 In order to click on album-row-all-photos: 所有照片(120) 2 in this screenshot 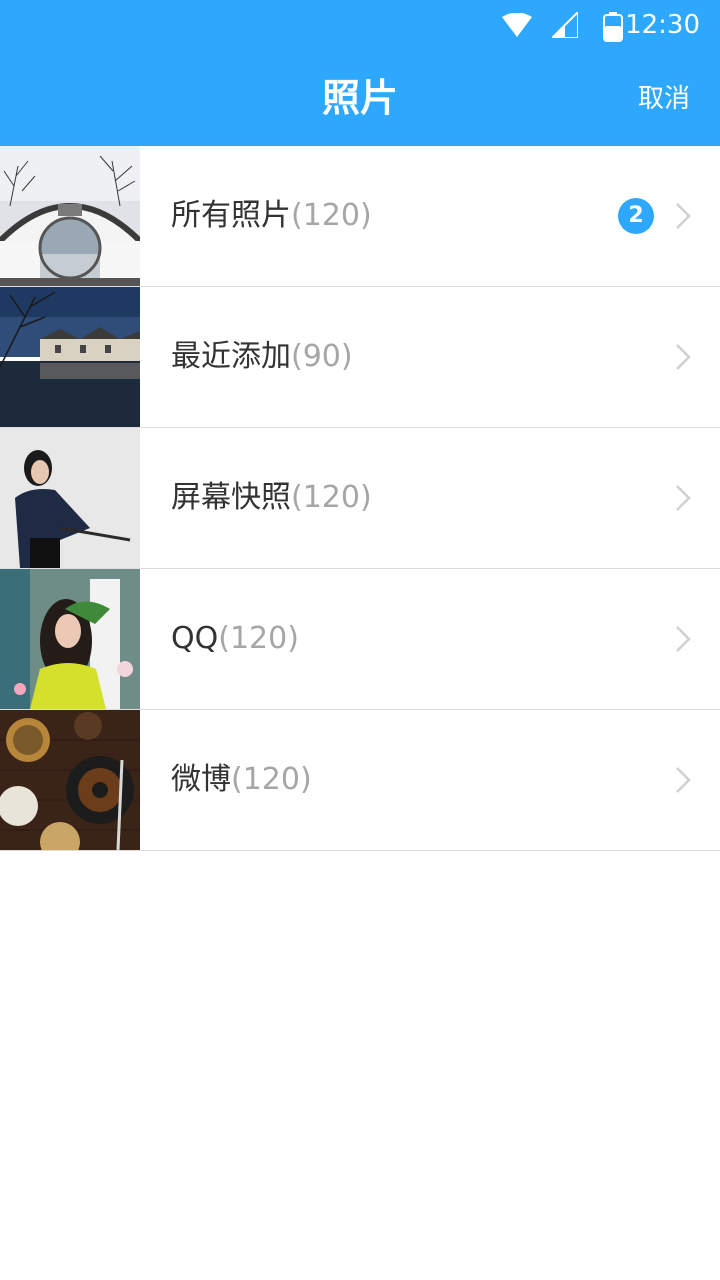, I will do `click(360, 216)`.